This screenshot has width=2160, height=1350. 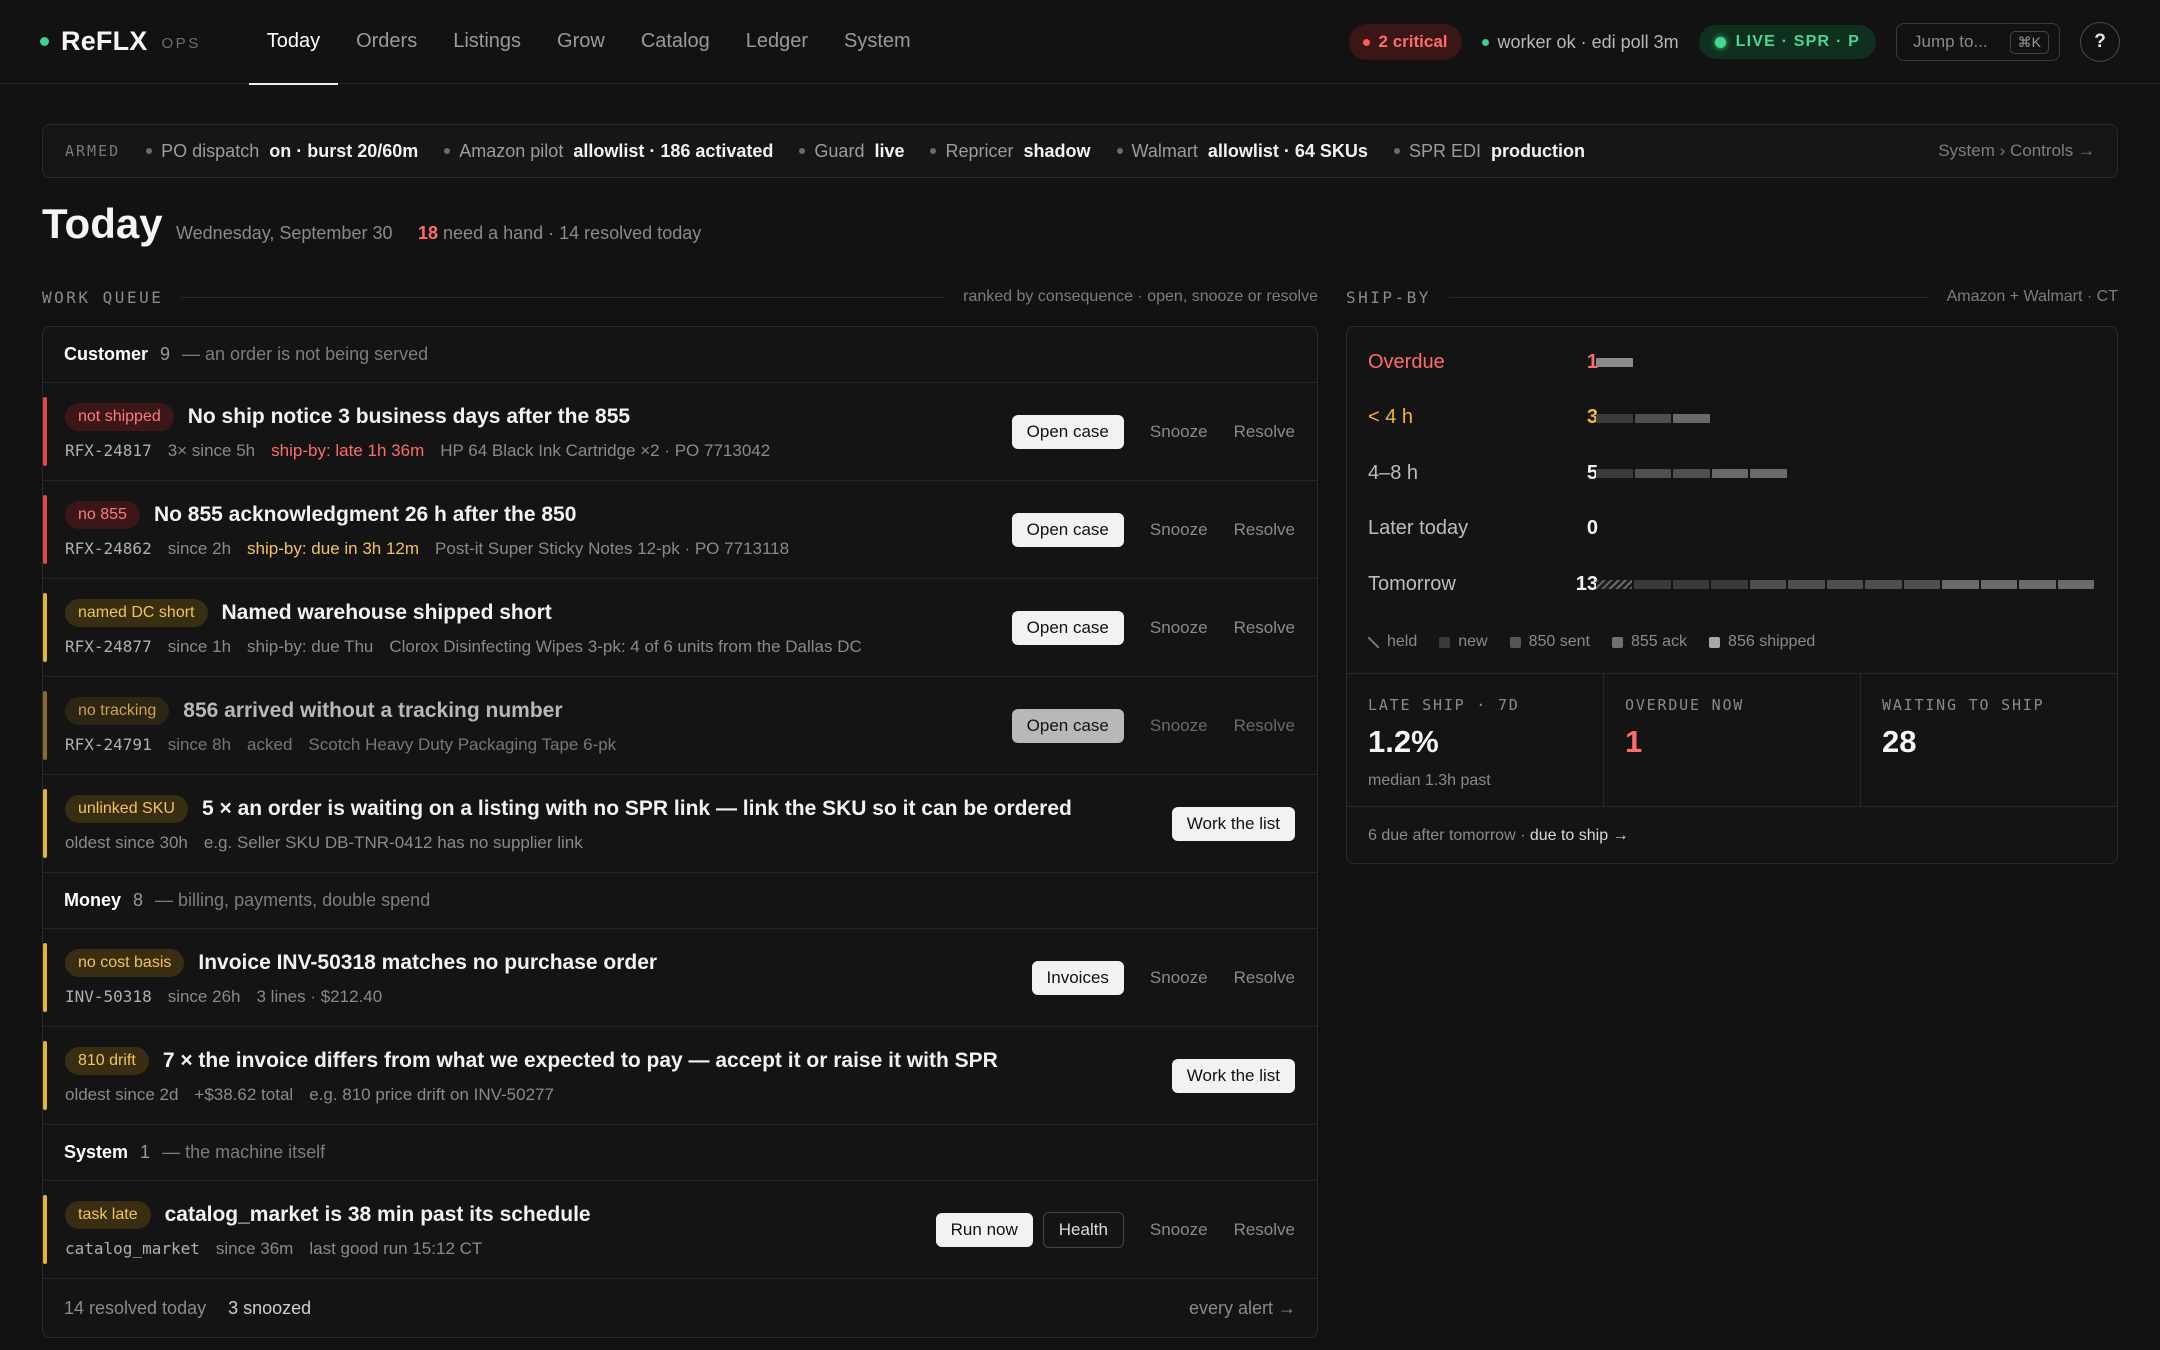 I want to click on critical-badge: 2 critical, so click(x=1405, y=42).